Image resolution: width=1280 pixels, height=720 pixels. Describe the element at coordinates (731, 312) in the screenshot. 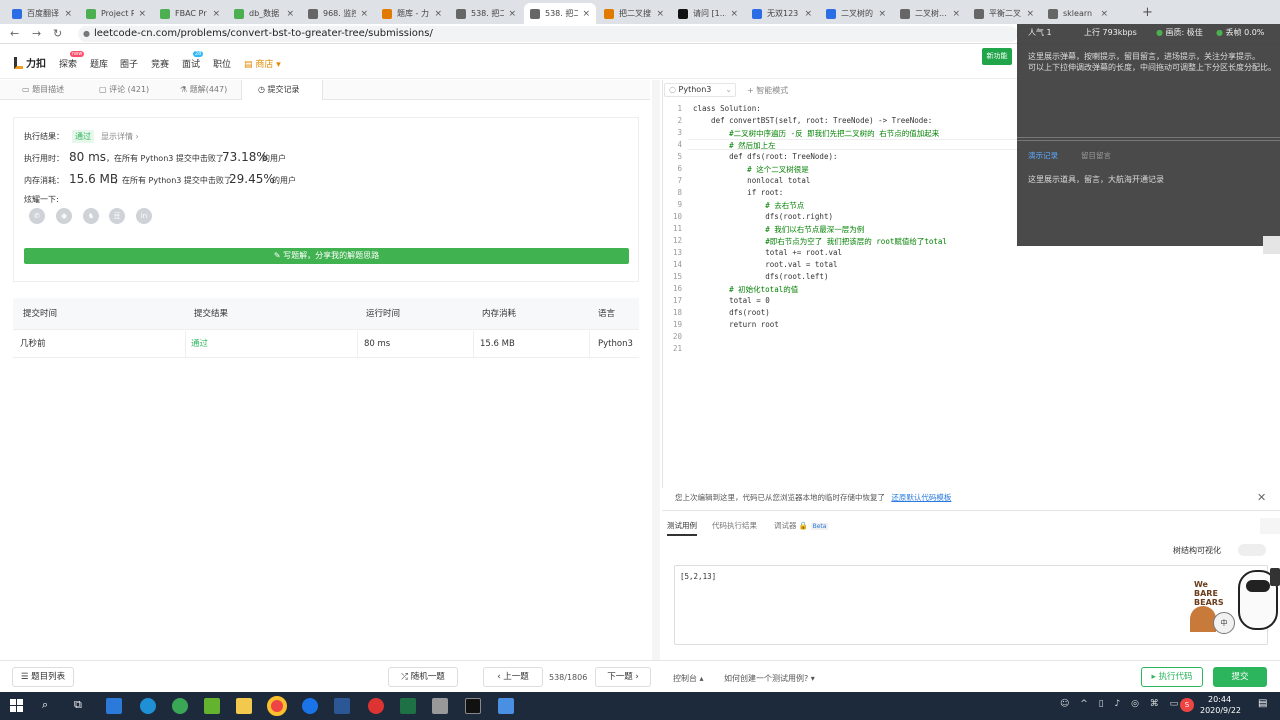

I see `code-line: dfs(root)` at that location.